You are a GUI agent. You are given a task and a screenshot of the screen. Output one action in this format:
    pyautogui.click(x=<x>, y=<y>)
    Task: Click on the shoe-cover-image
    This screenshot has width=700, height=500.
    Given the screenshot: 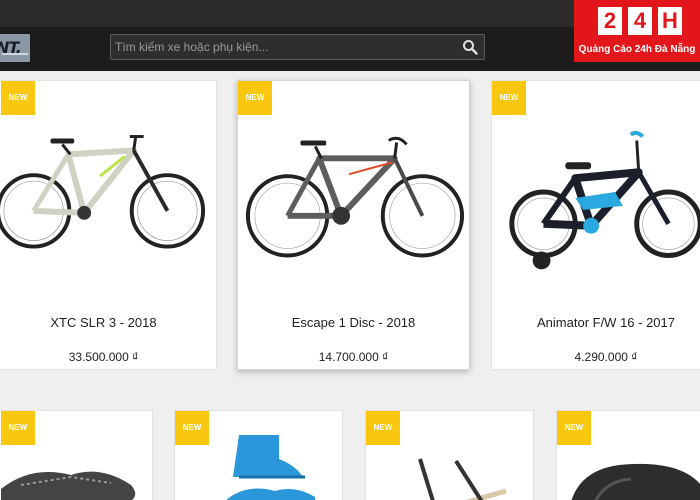 What is the action you would take?
    pyautogui.click(x=270, y=467)
    